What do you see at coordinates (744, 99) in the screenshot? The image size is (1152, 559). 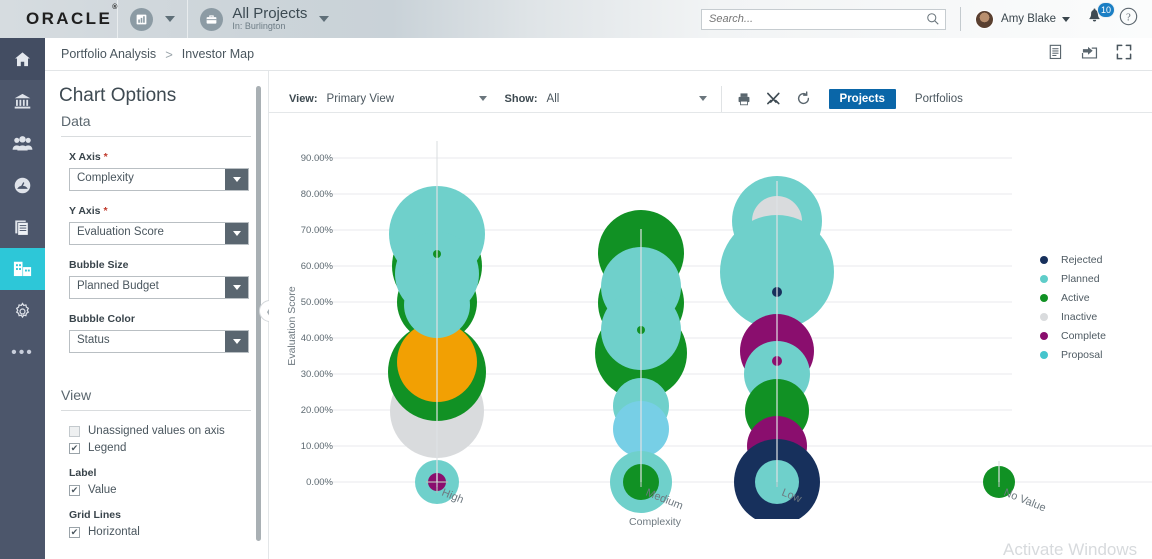 I see `print-icon` at bounding box center [744, 99].